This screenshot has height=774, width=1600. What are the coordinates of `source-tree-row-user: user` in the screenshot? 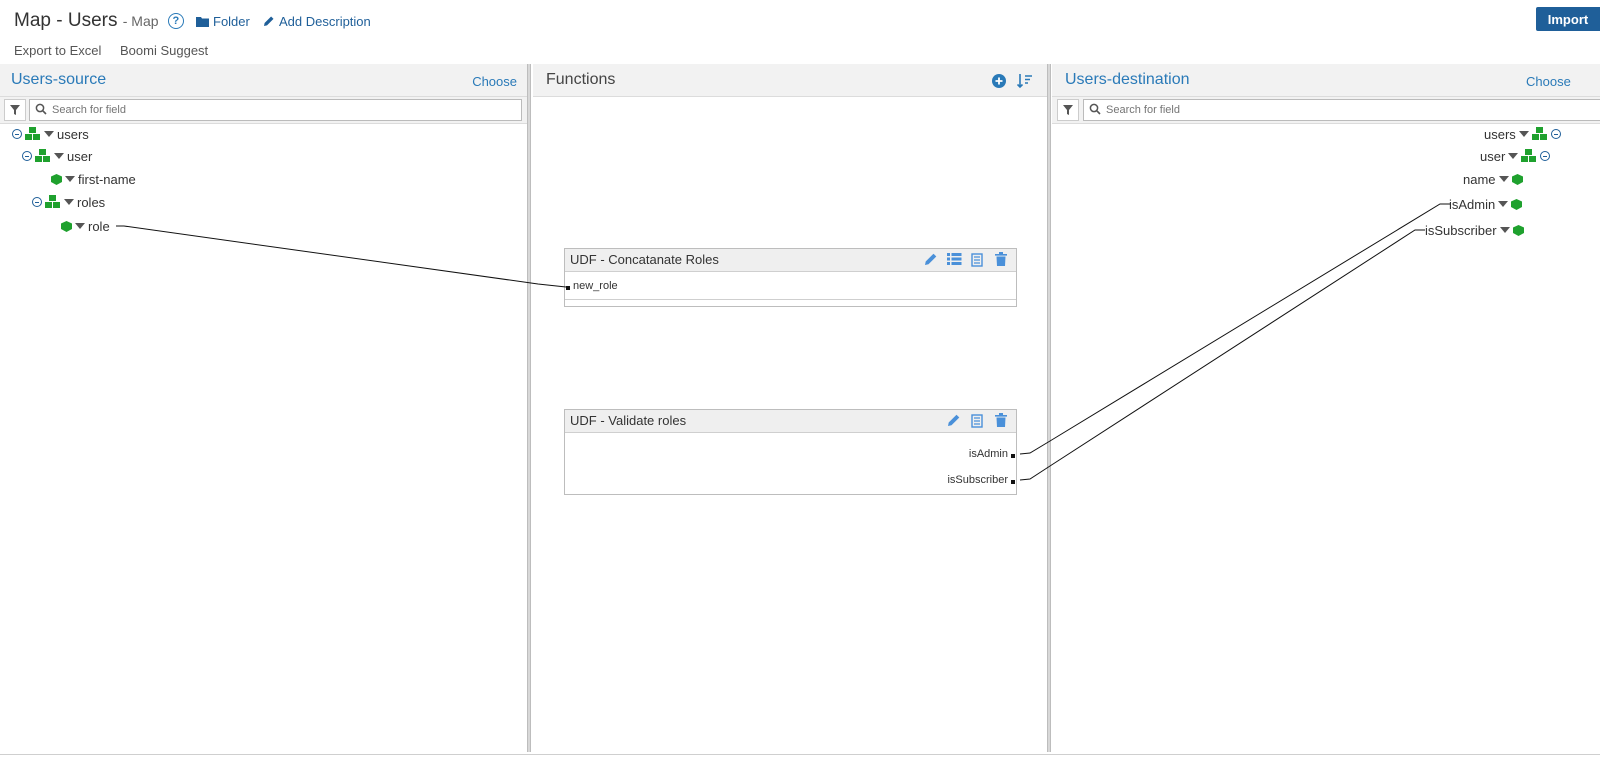 It's located at (58, 156).